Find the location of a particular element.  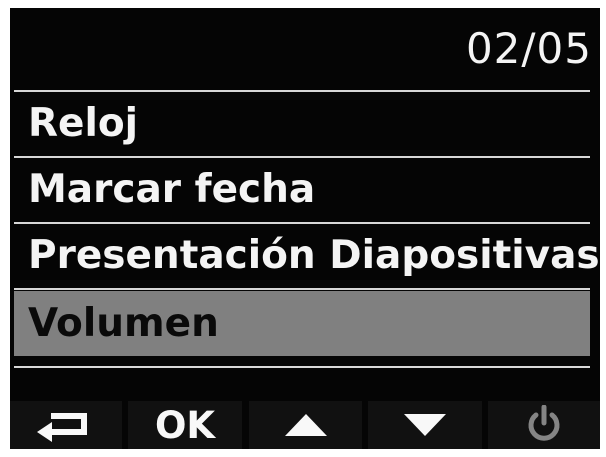

menu-item-presentacion-diapositivas: Presentación Diapositivas is located at coordinates (307, 256).